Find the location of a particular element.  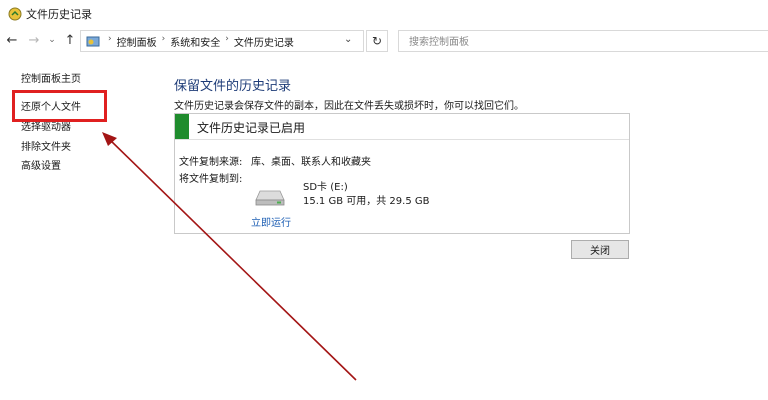

breadcrumb: › 控制面板 › 系统和安全 › 文件历史记录 is located at coordinates (198, 41).